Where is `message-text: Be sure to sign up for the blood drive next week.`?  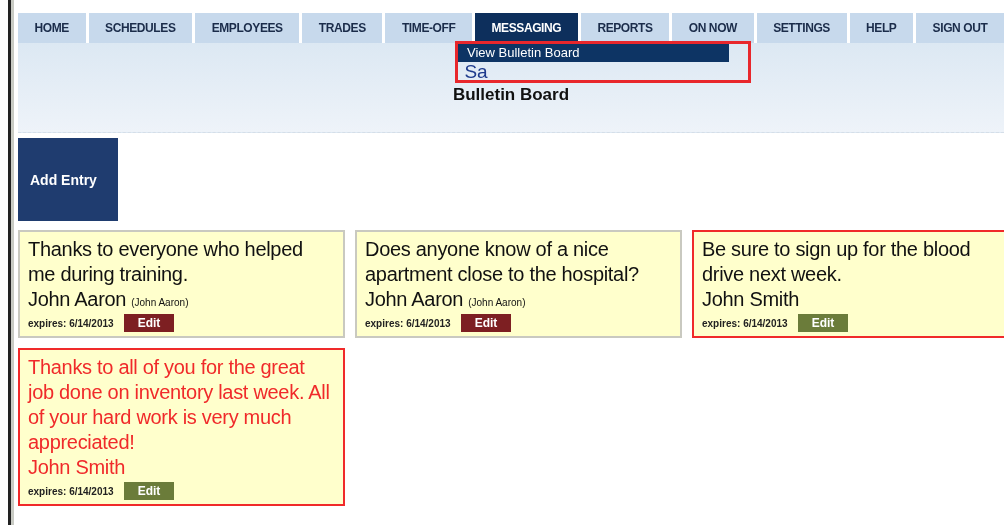 message-text: Be sure to sign up for the blood drive next week. is located at coordinates (837, 262).